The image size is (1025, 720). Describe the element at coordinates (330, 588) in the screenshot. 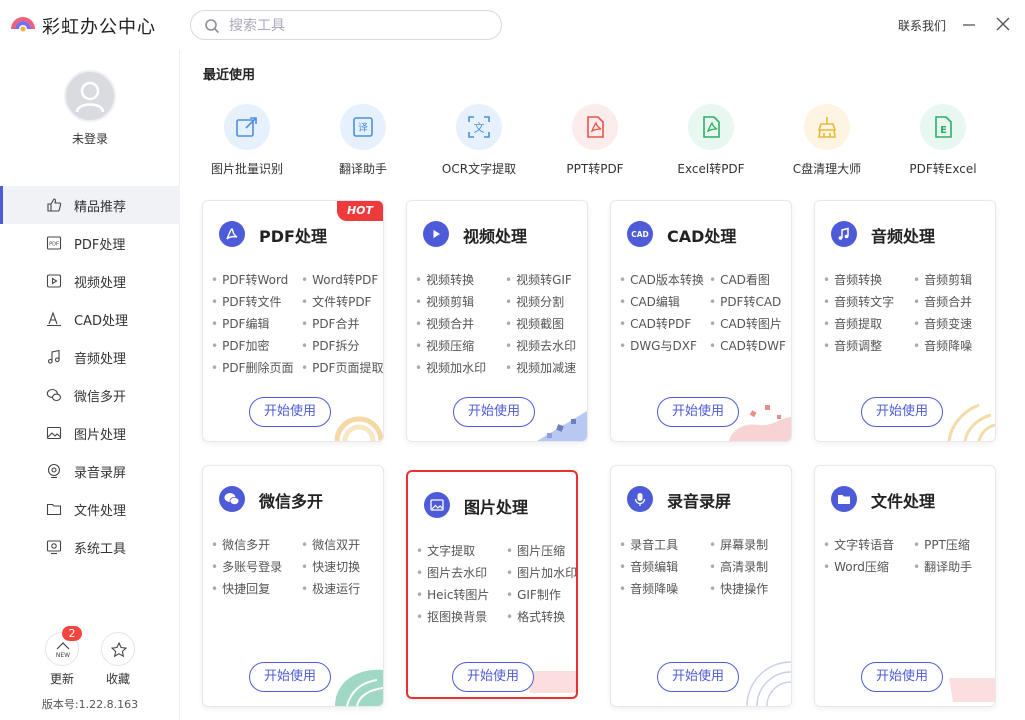

I see `feature-item: 极速运行` at that location.